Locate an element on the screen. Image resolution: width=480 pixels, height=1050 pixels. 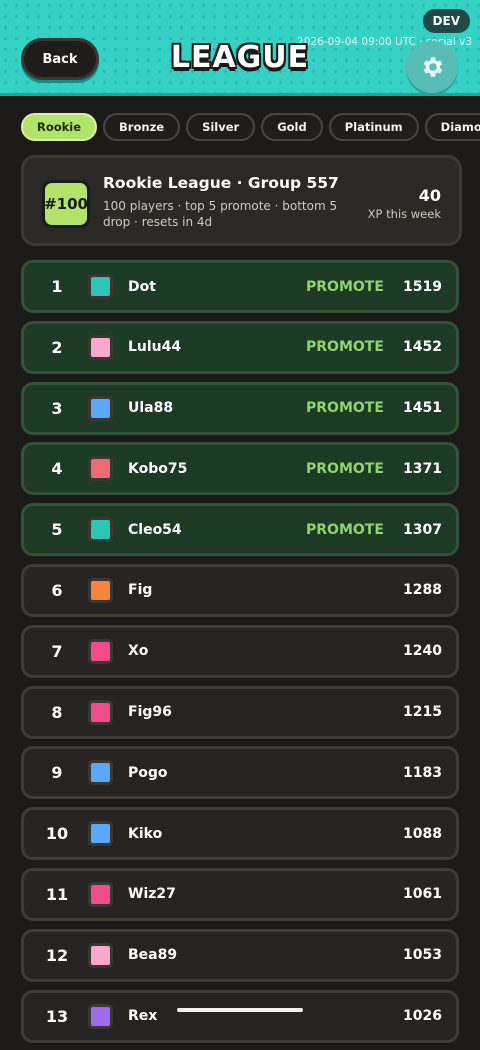
leaderboard-row: 9 Pogo 1183 is located at coordinates (240, 773).